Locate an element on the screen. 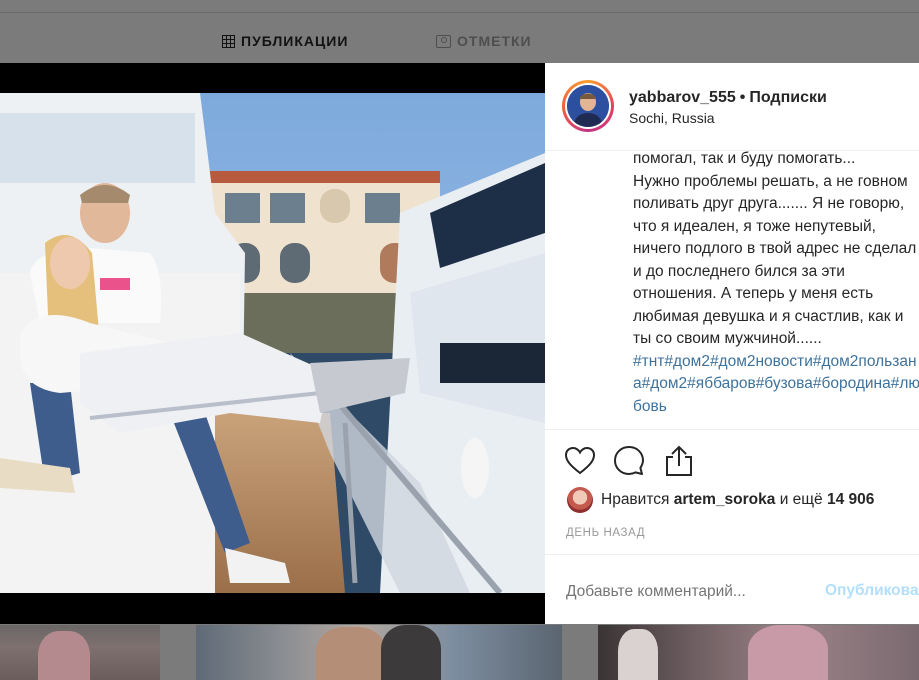  grid-icon is located at coordinates (228, 41).